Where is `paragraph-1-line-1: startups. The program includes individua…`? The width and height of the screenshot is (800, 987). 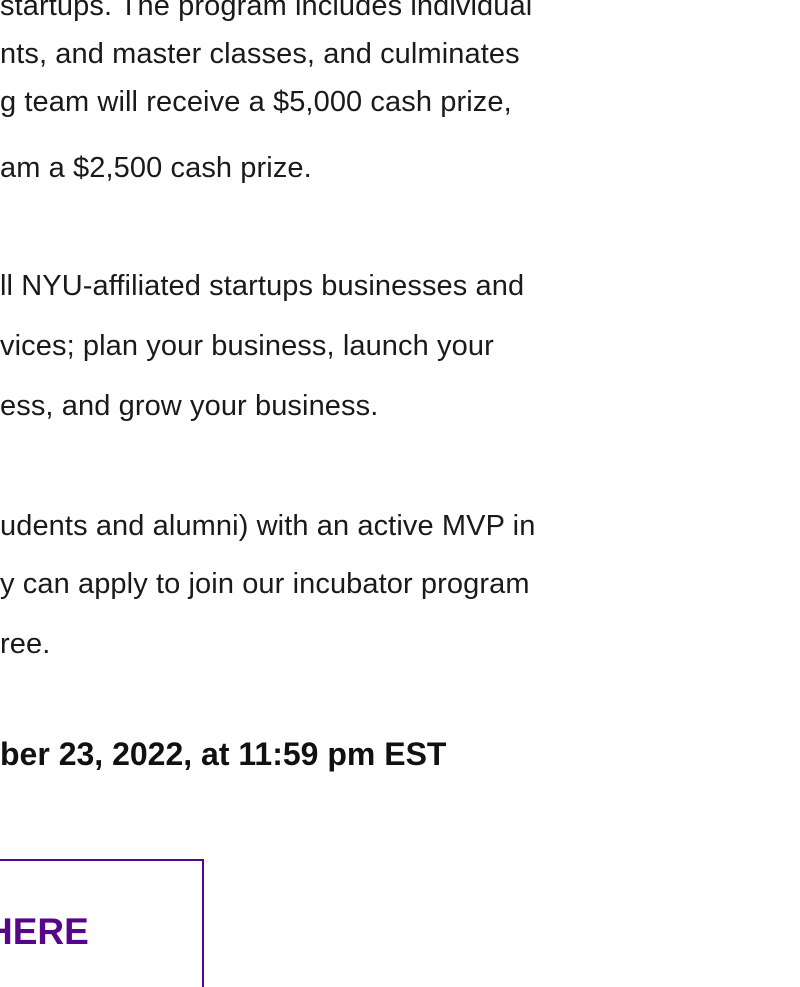
paragraph-1-line-1: startups. The program includes individua… is located at coordinates (266, 11).